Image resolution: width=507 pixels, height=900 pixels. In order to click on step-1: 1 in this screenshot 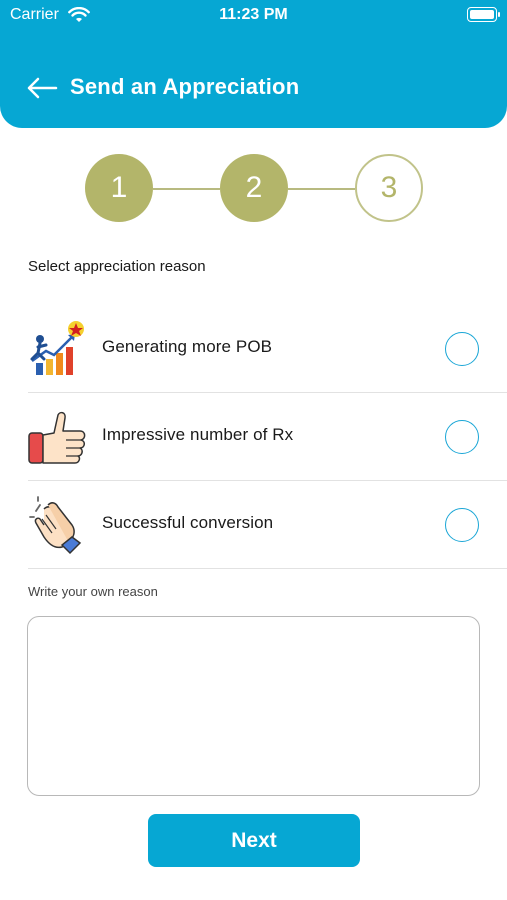, I will do `click(119, 188)`.